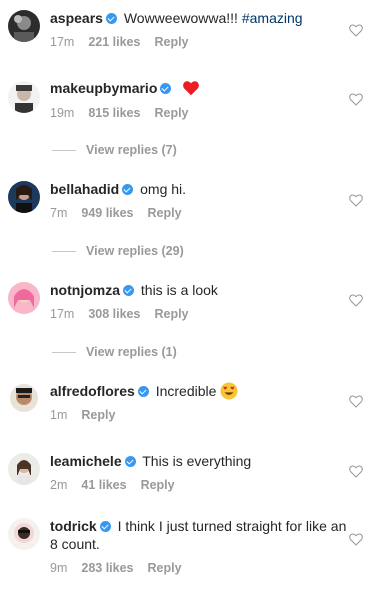 The height and width of the screenshot is (593, 383). I want to click on likes-count: 949 likes, so click(107, 213).